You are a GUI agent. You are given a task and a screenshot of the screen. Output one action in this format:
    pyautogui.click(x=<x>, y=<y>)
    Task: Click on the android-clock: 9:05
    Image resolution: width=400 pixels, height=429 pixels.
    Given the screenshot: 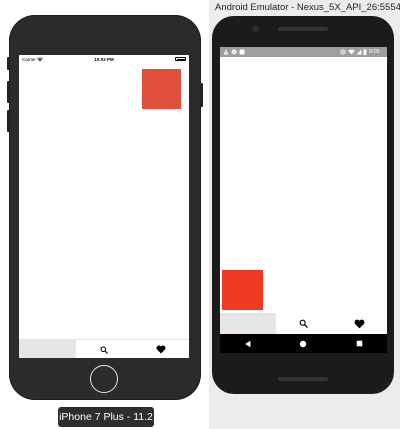 What is the action you would take?
    pyautogui.click(x=374, y=51)
    